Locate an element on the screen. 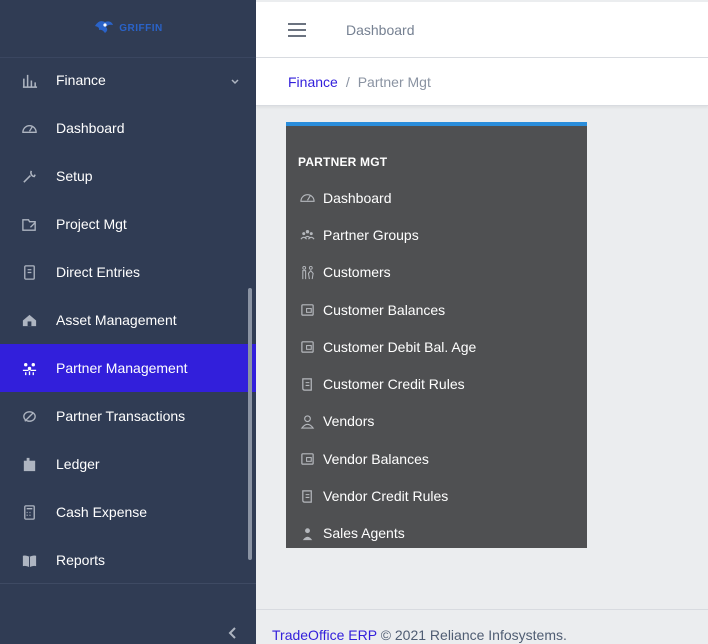 Image resolution: width=708 pixels, height=644 pixels. sidebar-item-reports: Reports is located at coordinates (128, 560).